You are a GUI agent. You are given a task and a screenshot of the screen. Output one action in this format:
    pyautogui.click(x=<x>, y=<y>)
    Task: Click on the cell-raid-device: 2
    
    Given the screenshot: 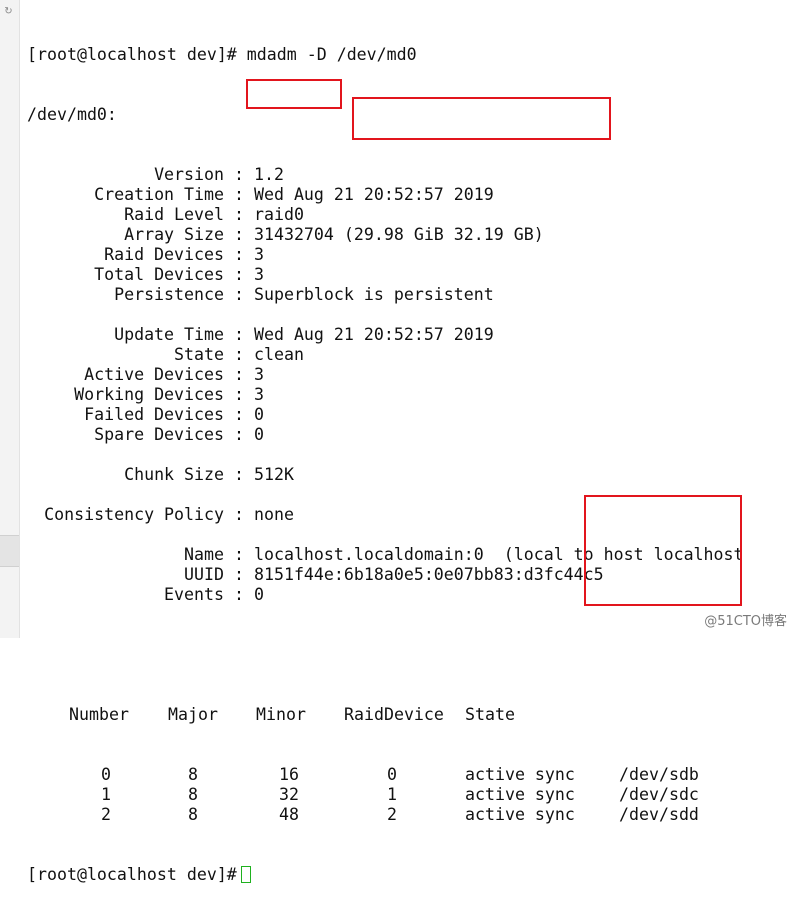 What is the action you would take?
    pyautogui.click(x=392, y=814)
    